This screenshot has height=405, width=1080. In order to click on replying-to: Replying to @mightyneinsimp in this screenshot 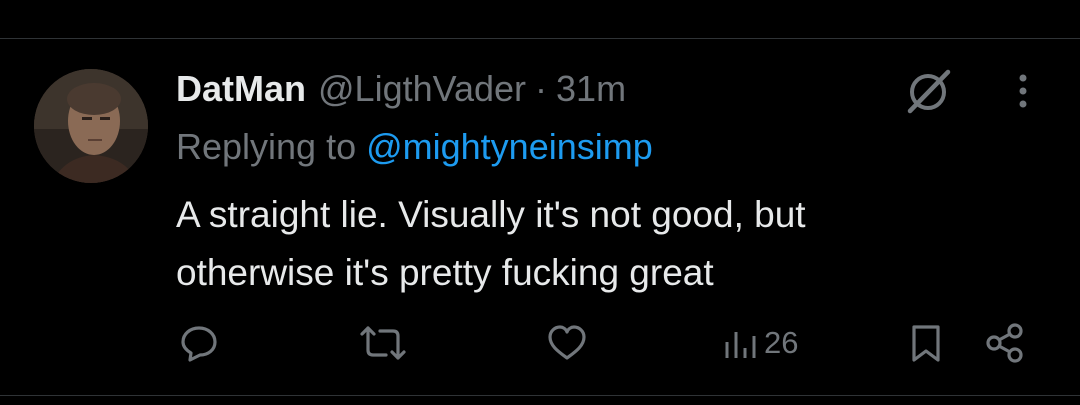, I will do `click(414, 147)`.